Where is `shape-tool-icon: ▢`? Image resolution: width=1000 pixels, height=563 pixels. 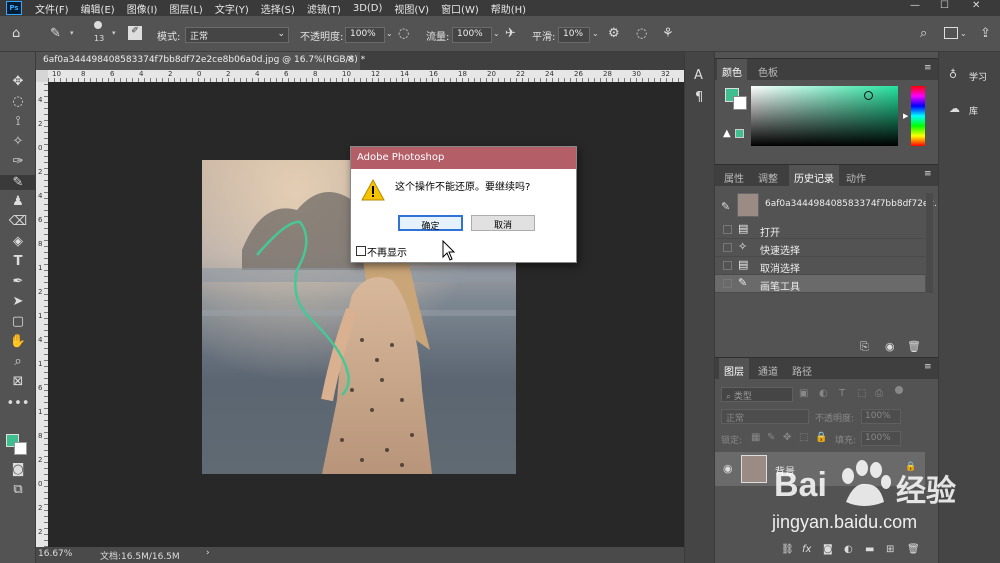
shape-tool-icon: ▢ is located at coordinates (18, 321).